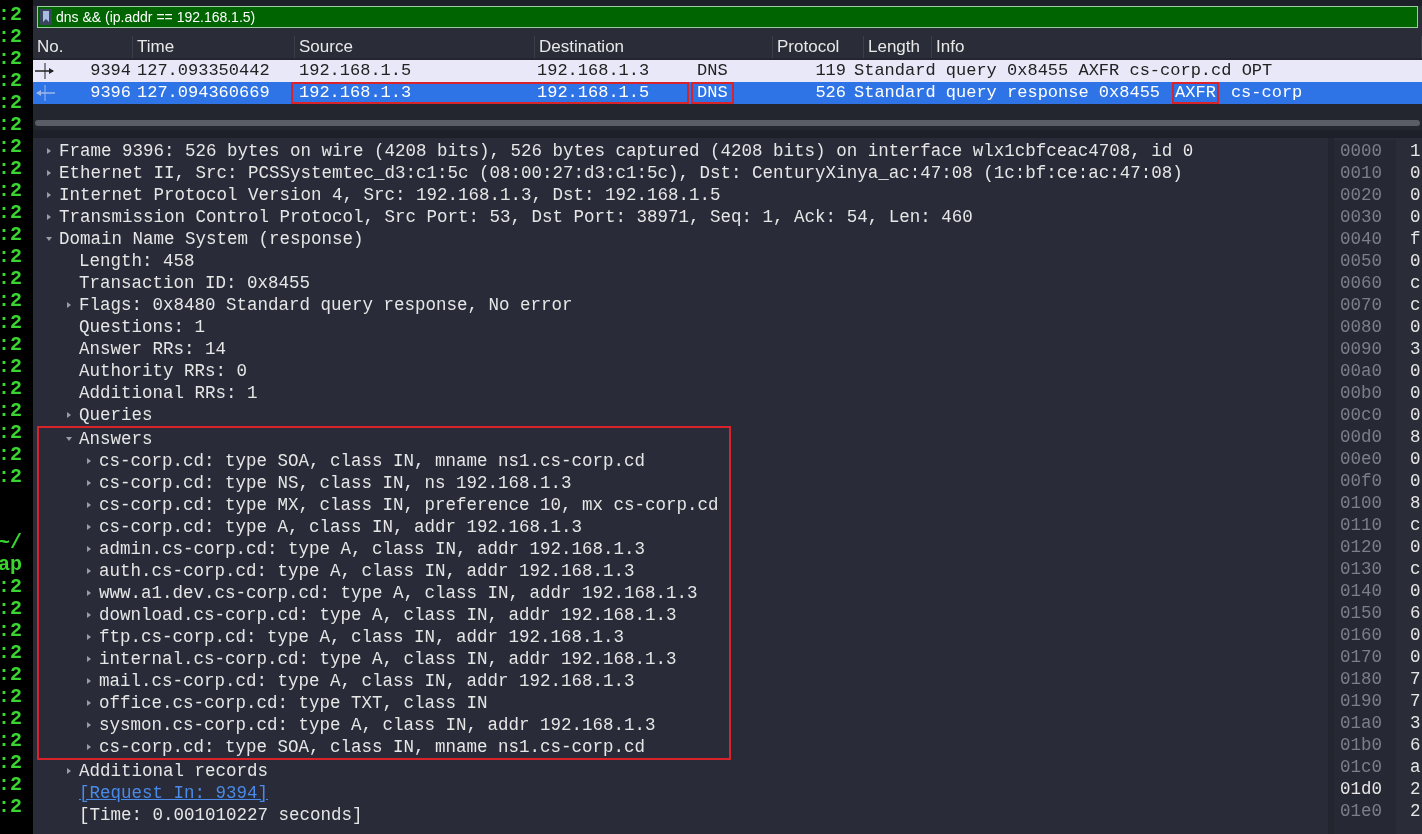 Image resolution: width=1422 pixels, height=834 pixels. What do you see at coordinates (727, 17) in the screenshot?
I see `filter-field: dns && (ip.addr == 192.168.1.5)` at bounding box center [727, 17].